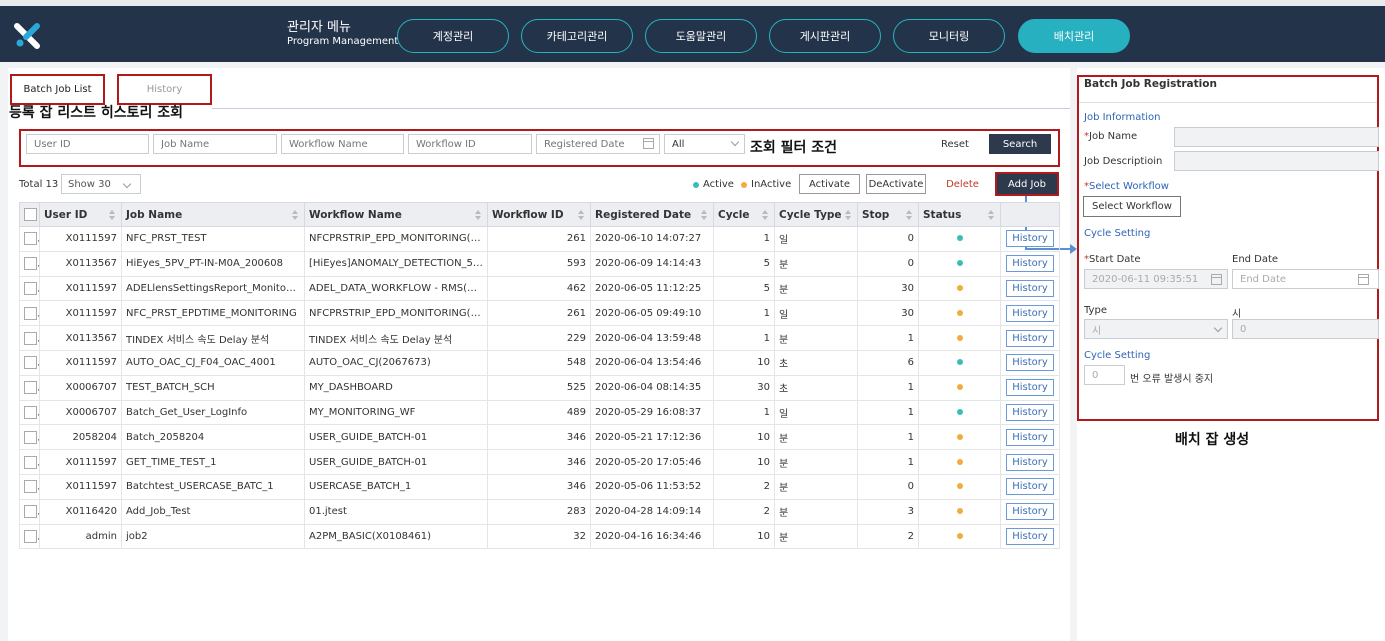 The image size is (1385, 641). I want to click on nav-monitoring: 모니터링, so click(949, 36).